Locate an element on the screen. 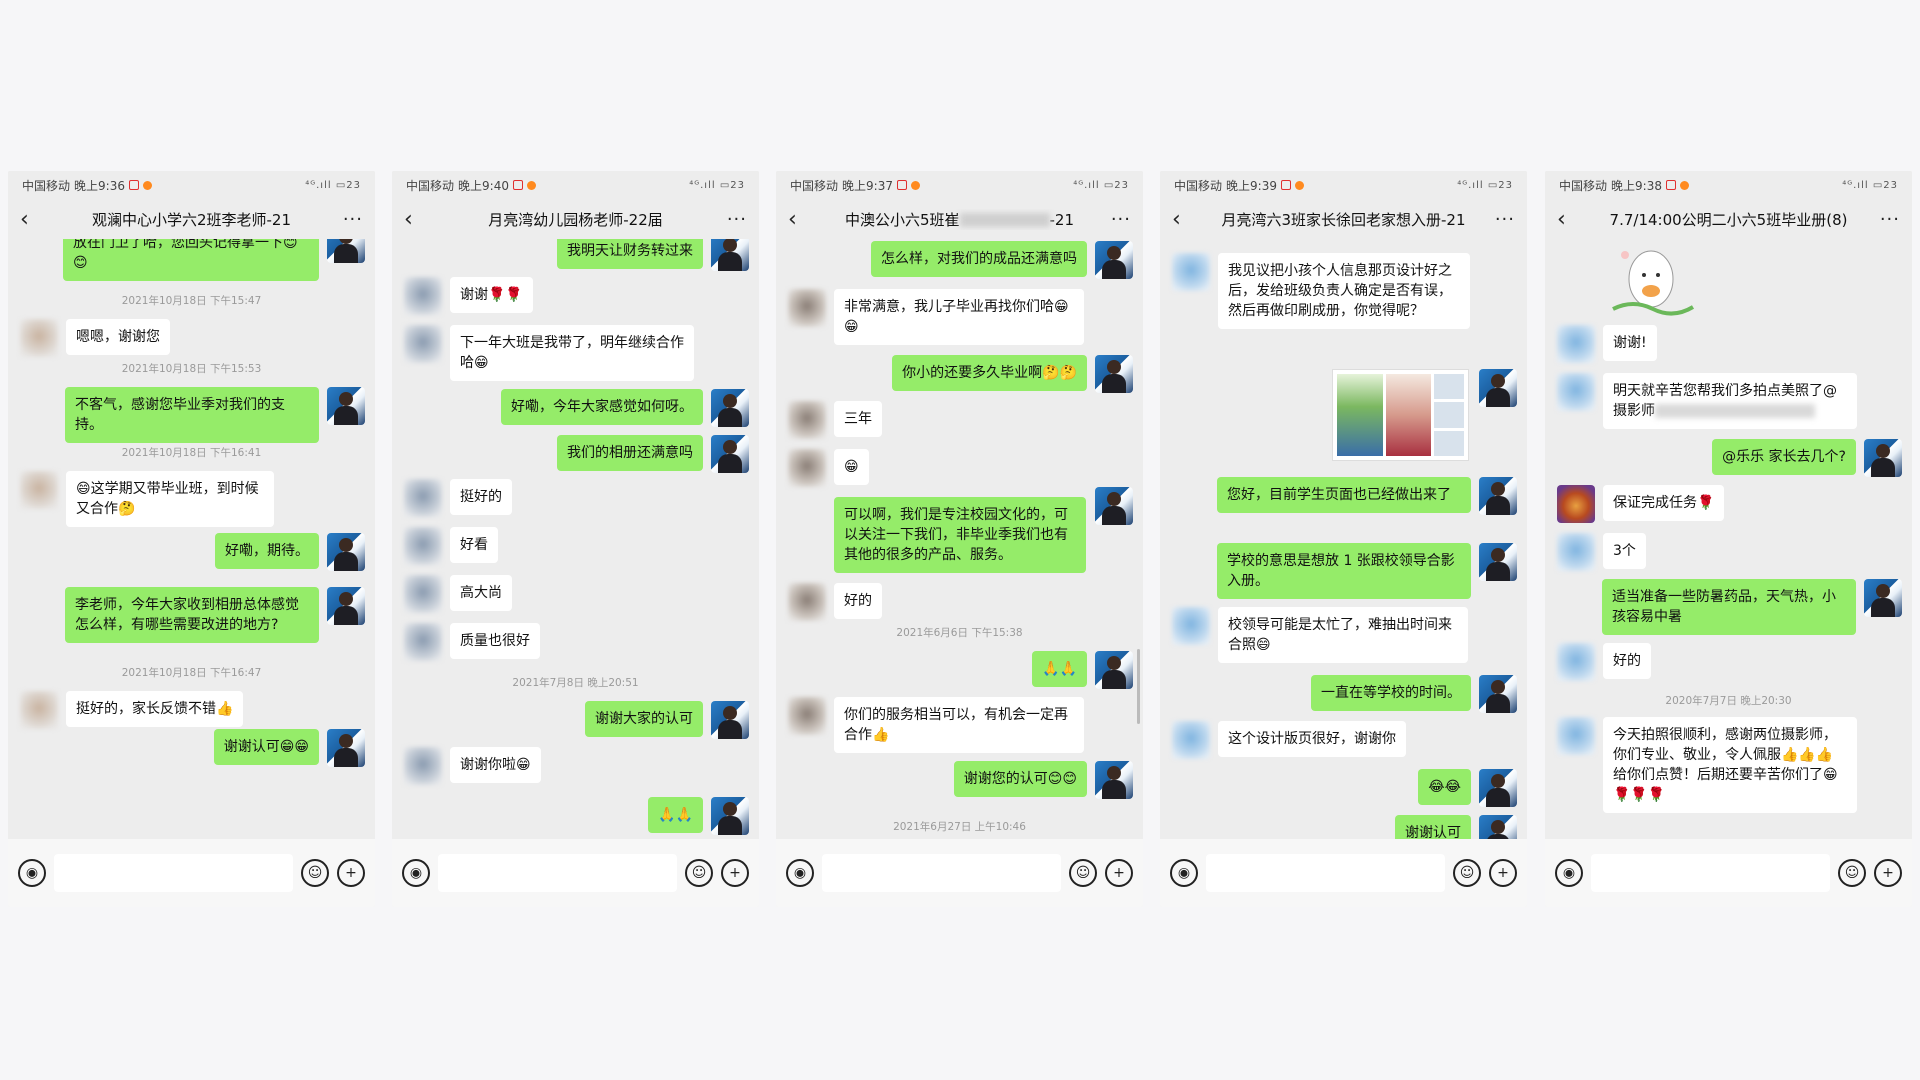 Image resolution: width=1920 pixels, height=1080 pixels. message-bubble: 挺好的，家长反馈不错👍 is located at coordinates (155, 709).